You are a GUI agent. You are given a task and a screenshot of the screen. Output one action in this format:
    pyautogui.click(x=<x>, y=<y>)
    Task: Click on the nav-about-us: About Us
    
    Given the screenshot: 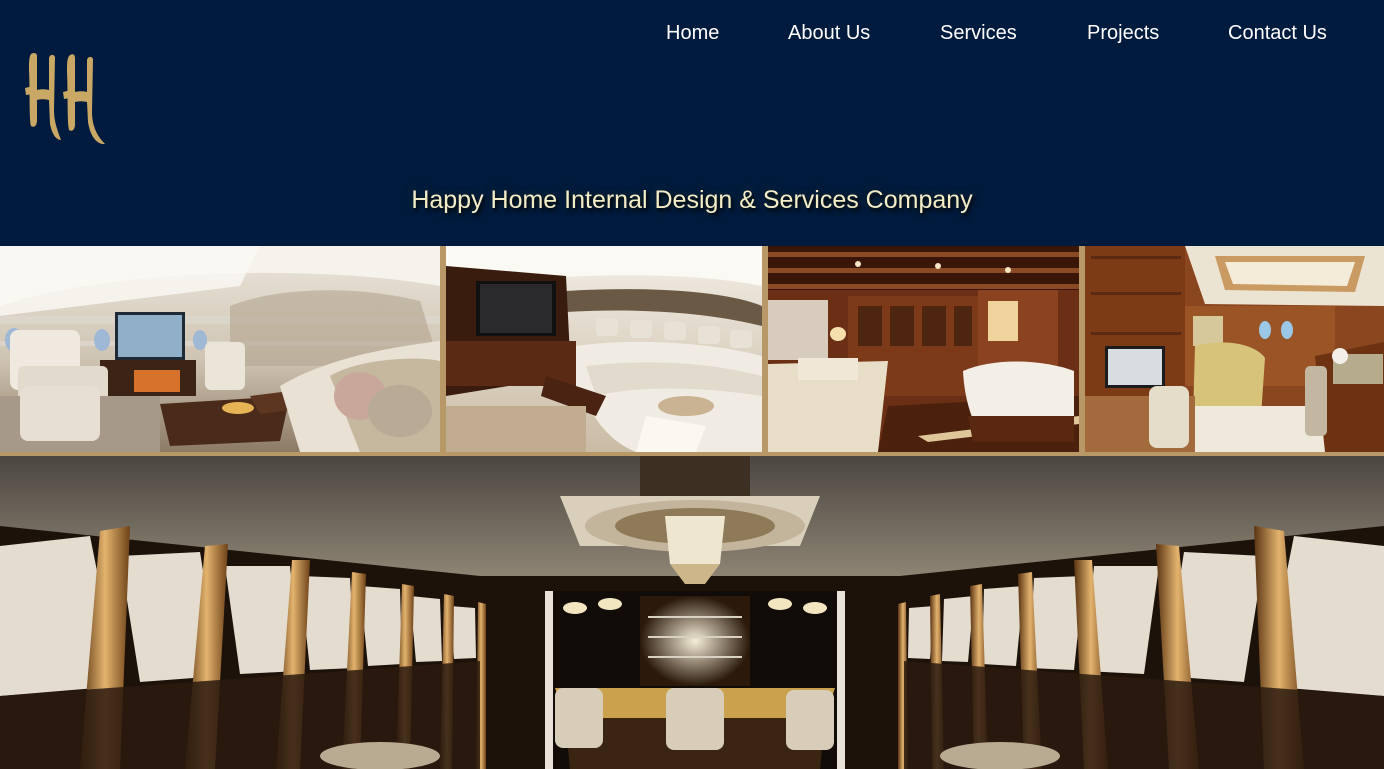 What is the action you would take?
    pyautogui.click(x=829, y=33)
    